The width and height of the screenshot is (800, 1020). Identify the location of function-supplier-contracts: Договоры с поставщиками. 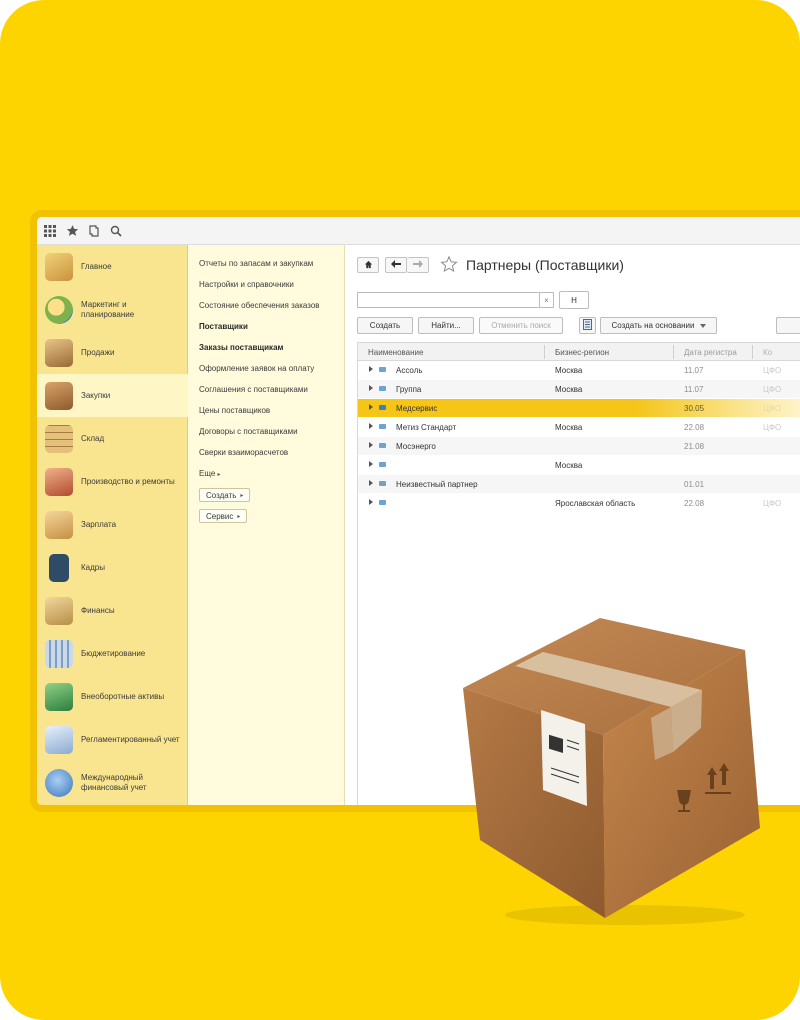
(248, 431).